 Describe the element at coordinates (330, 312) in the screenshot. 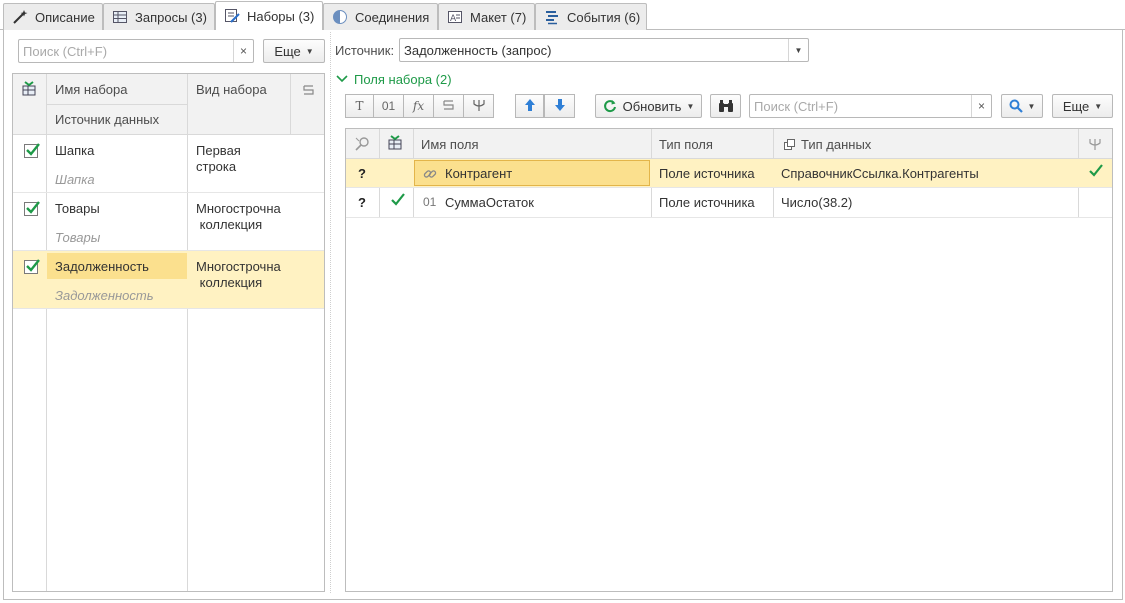

I see `panel-splitter` at that location.